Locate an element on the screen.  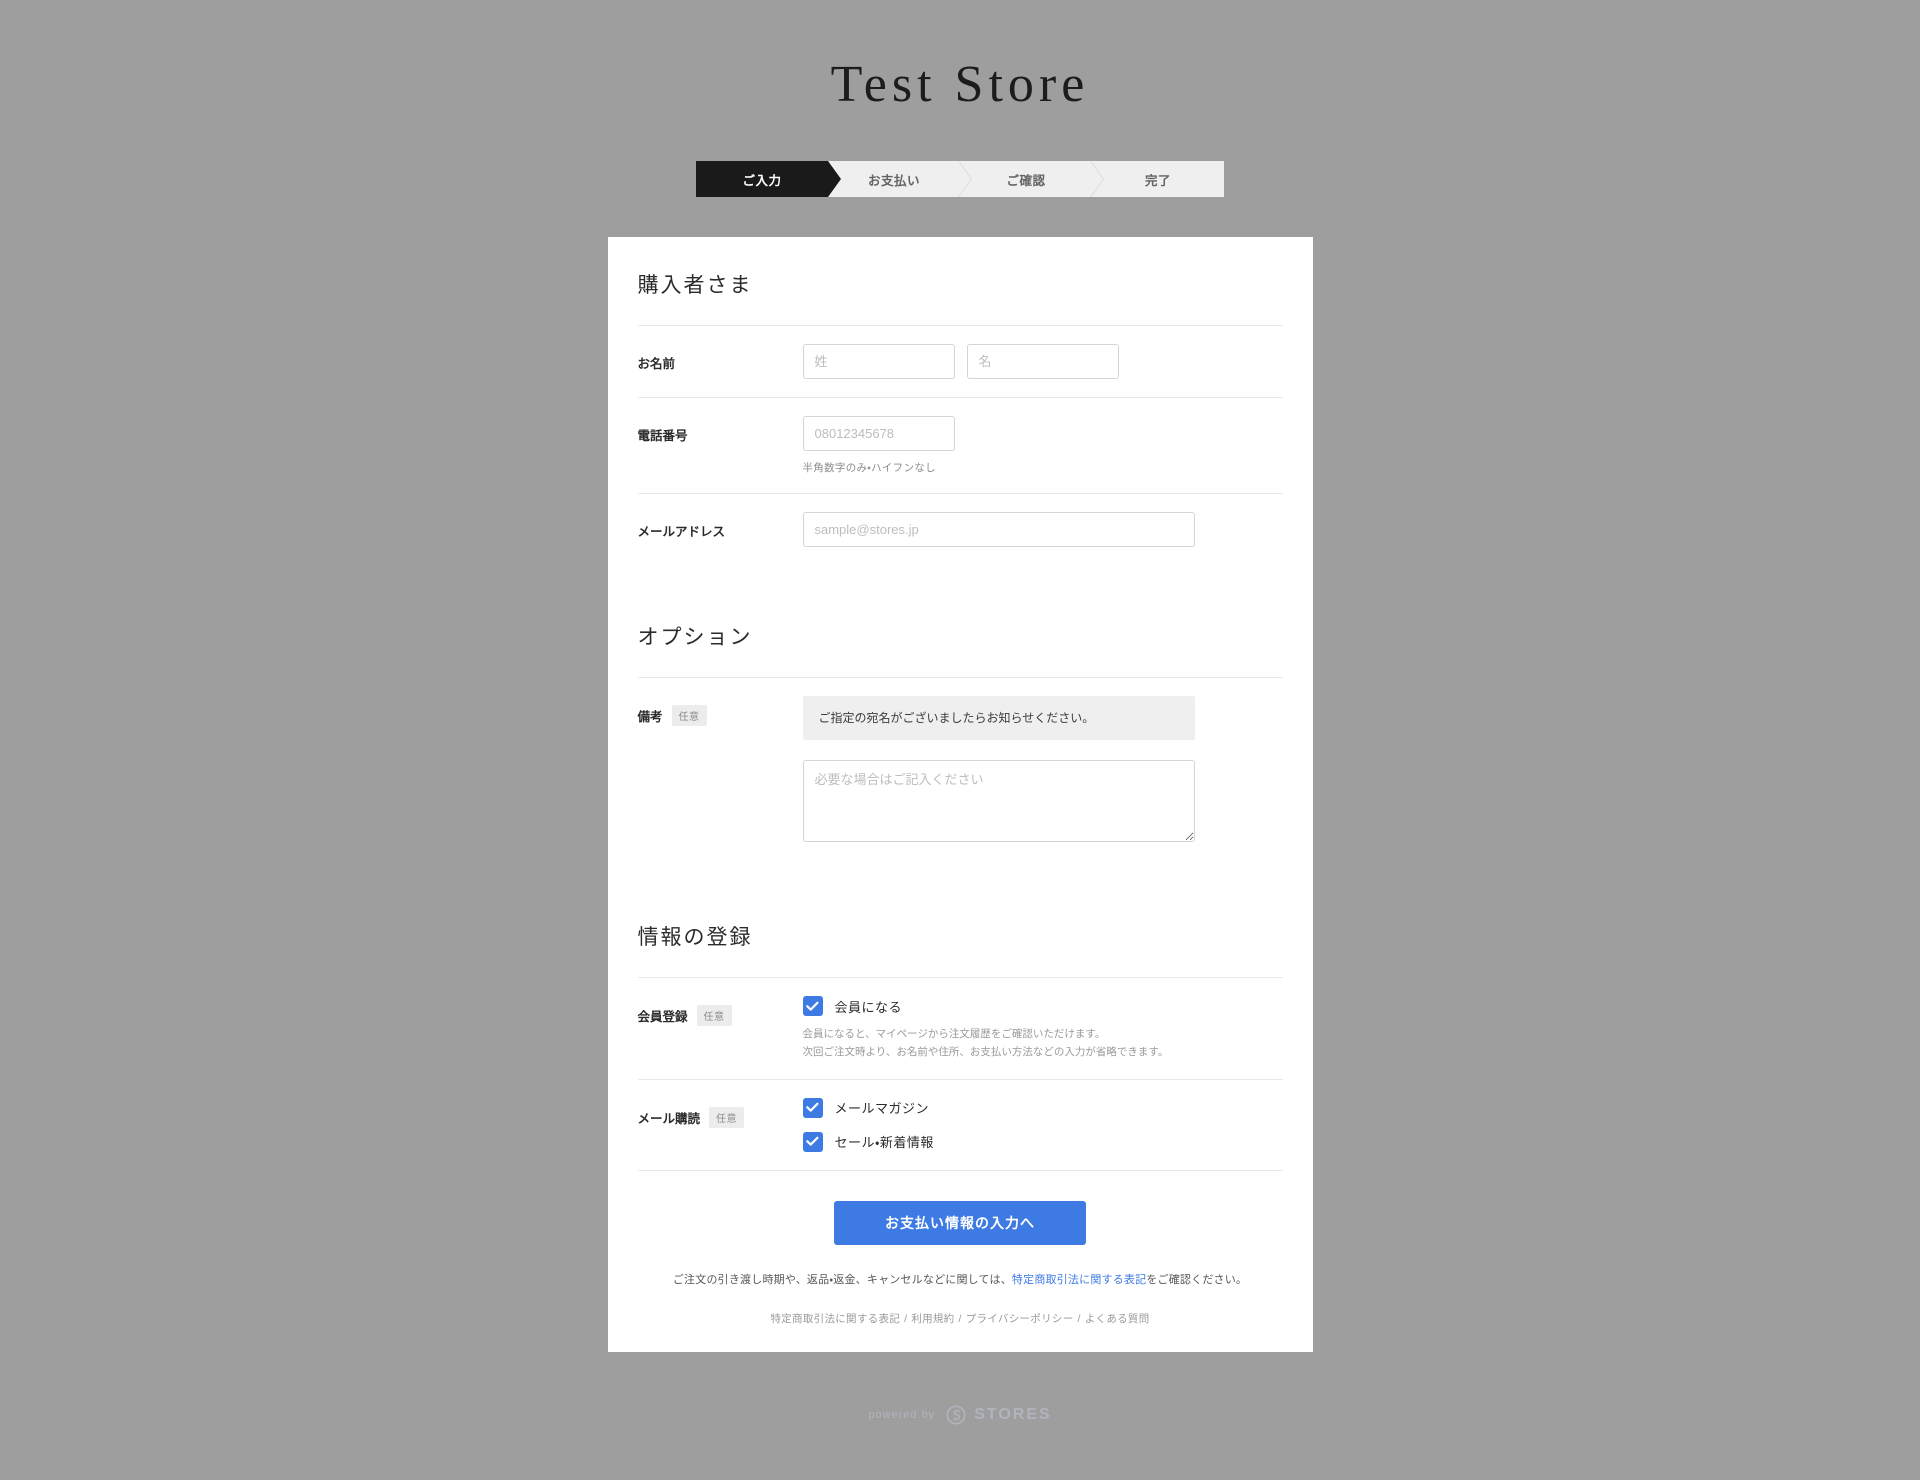
name-field-group is located at coordinates (1042, 362).